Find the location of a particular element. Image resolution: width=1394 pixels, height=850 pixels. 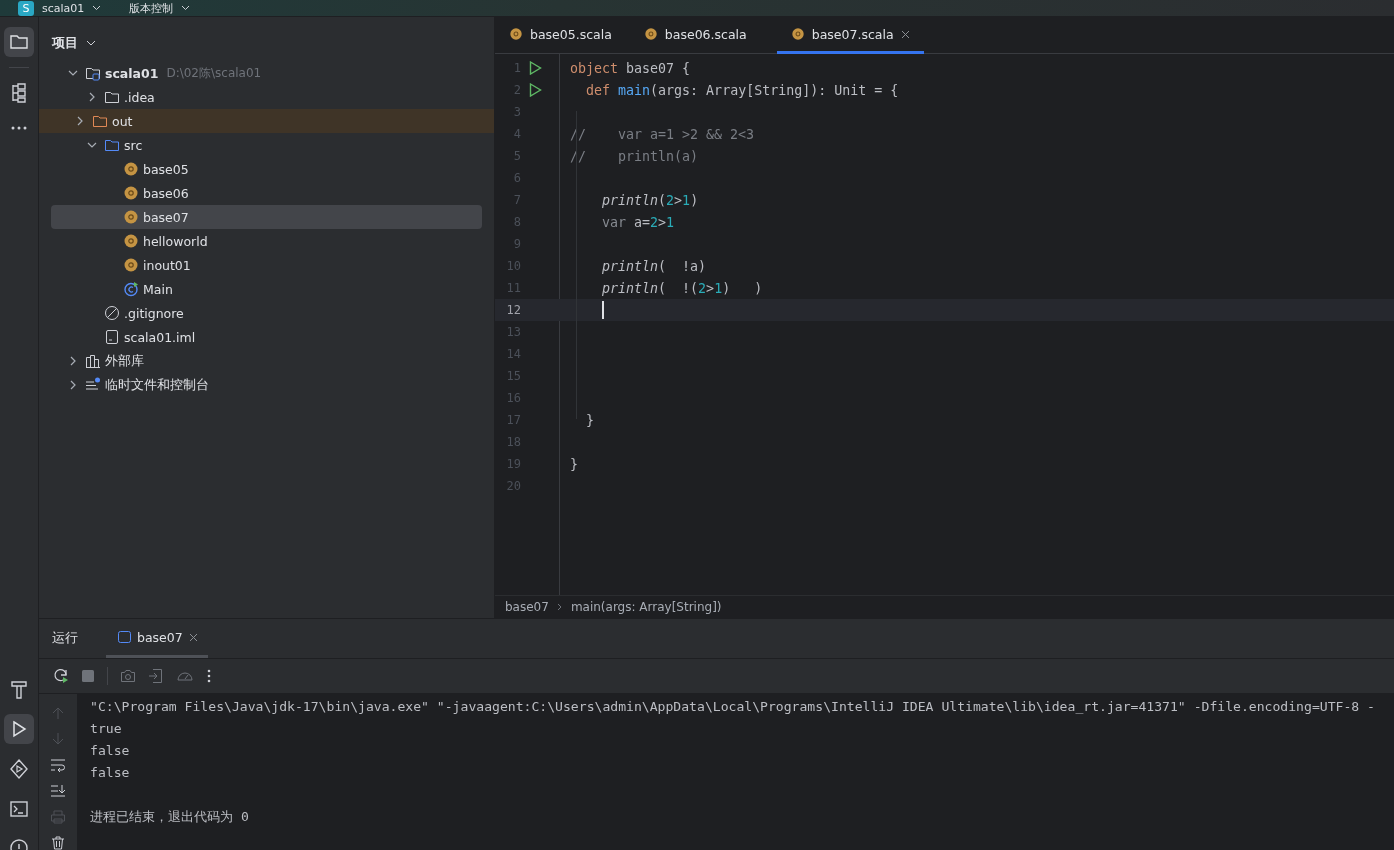

tree-item: inout01 is located at coordinates (266, 265).